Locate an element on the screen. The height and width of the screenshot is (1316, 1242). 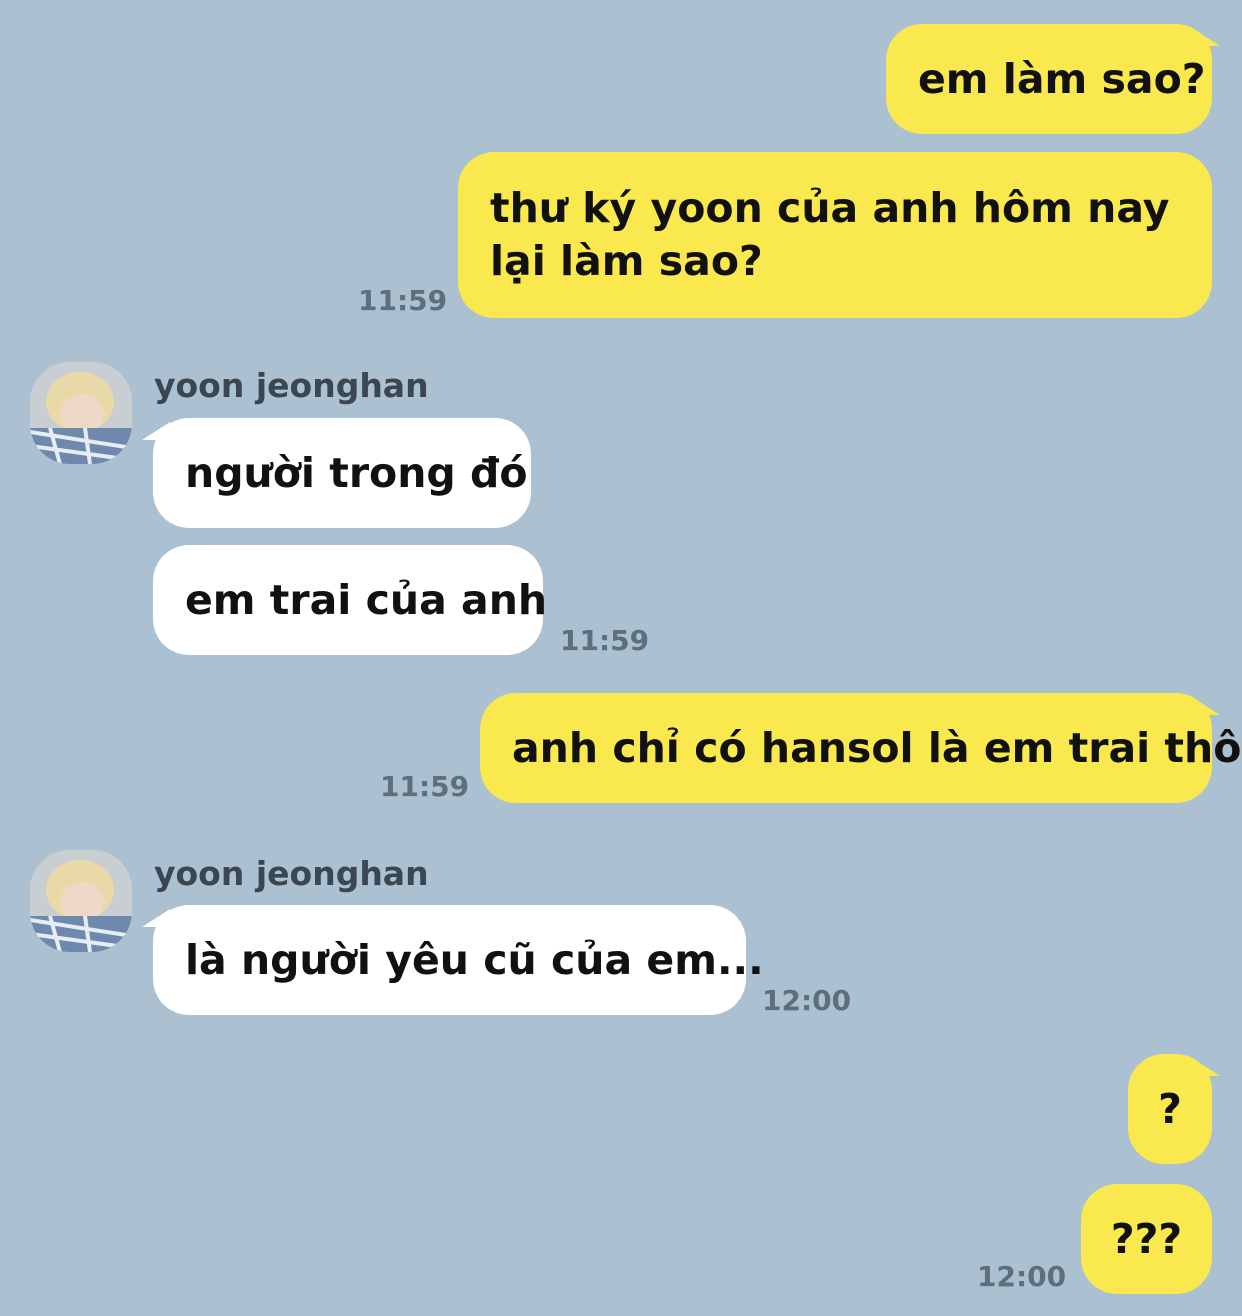
message-bubble-sent: ? is located at coordinates (1170, 1109).